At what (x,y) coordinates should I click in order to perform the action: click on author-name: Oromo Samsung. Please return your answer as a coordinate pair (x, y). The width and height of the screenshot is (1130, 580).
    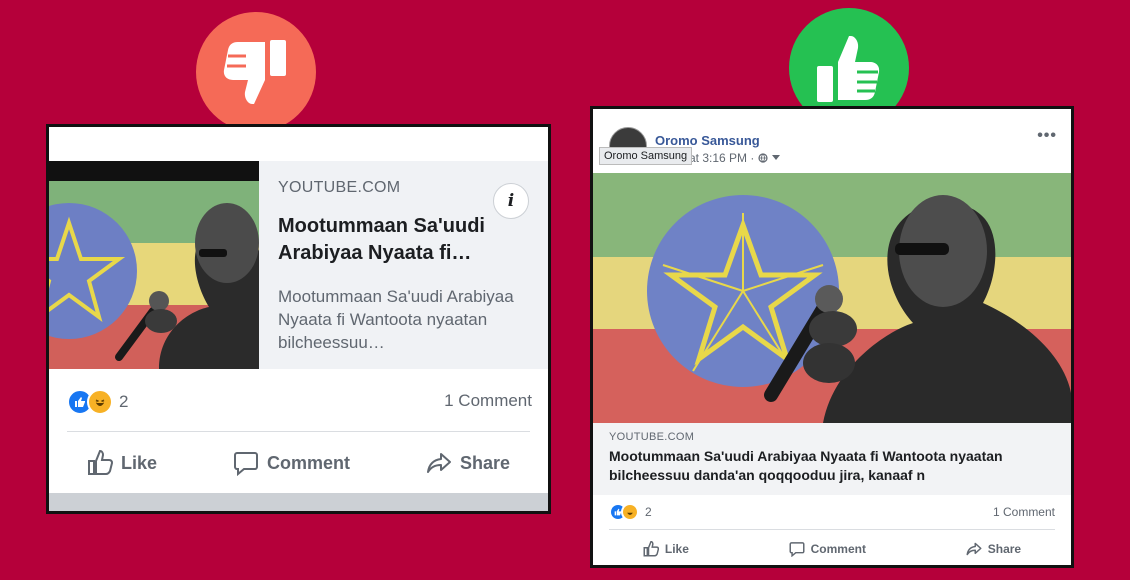
    Looking at the image, I should click on (707, 140).